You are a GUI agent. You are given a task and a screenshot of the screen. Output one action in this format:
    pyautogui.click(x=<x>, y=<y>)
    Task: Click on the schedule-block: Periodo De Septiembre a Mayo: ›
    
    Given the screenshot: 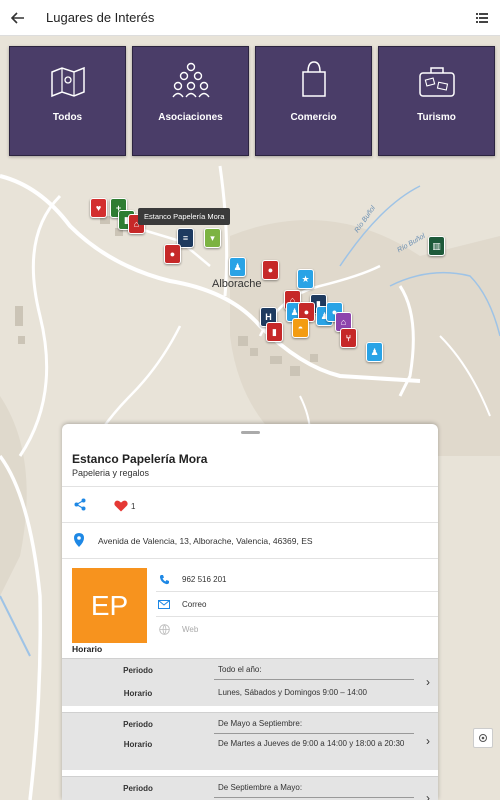 What is the action you would take?
    pyautogui.click(x=250, y=788)
    